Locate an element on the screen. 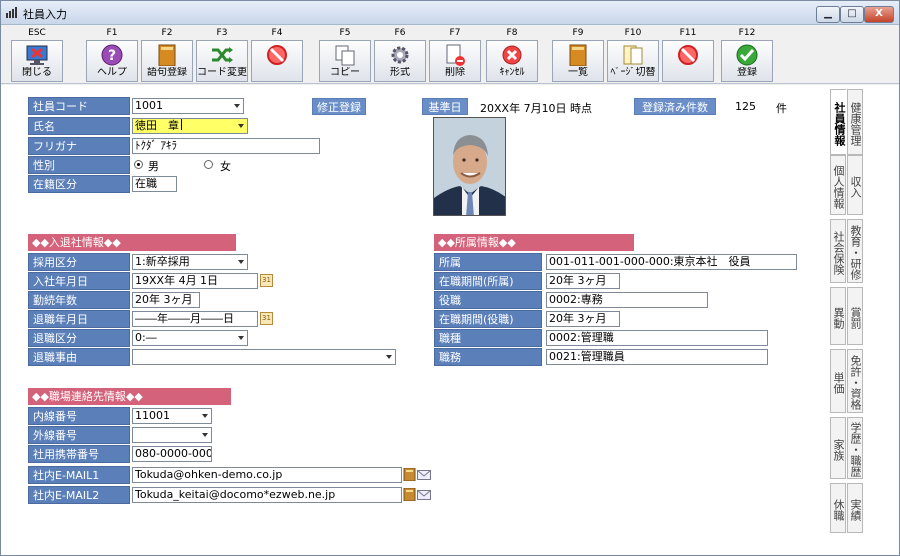  gender-female-radio is located at coordinates (208, 164).